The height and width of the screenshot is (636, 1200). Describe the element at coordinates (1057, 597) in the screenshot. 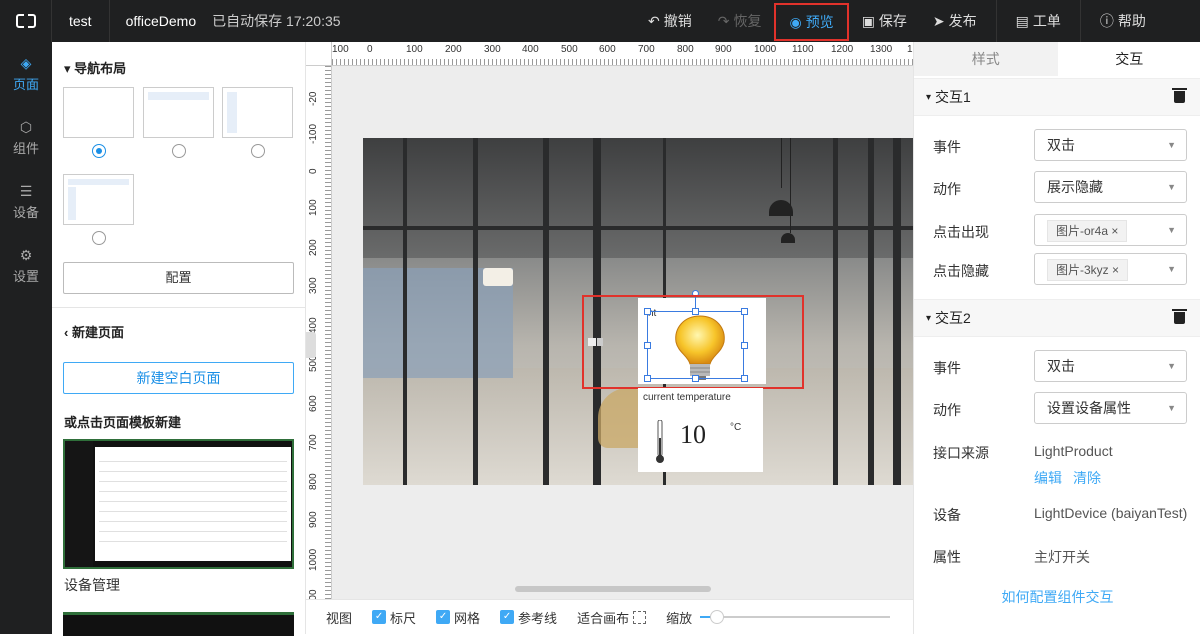

I see `help-link: 如何配置组件交互` at that location.